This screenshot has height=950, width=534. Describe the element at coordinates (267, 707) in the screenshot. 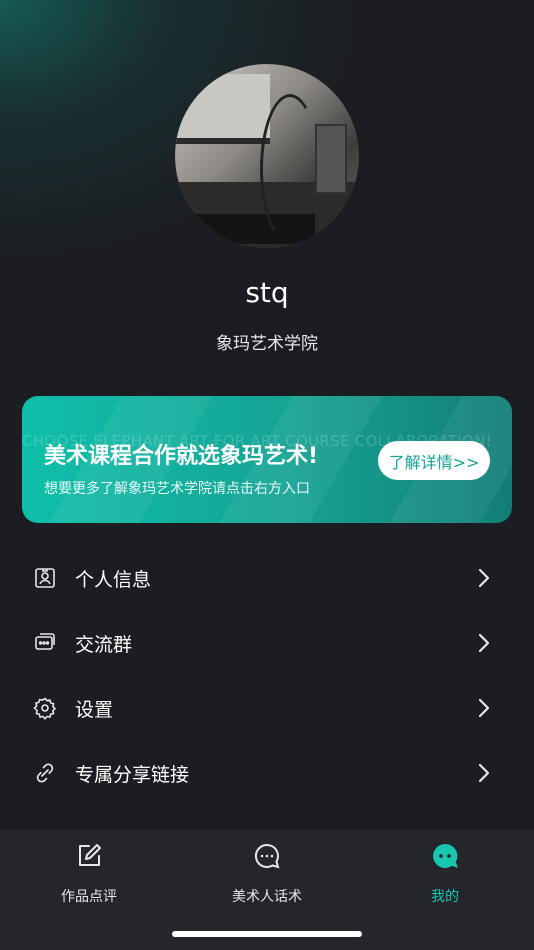

I see `menu-item-settings: 设置` at that location.